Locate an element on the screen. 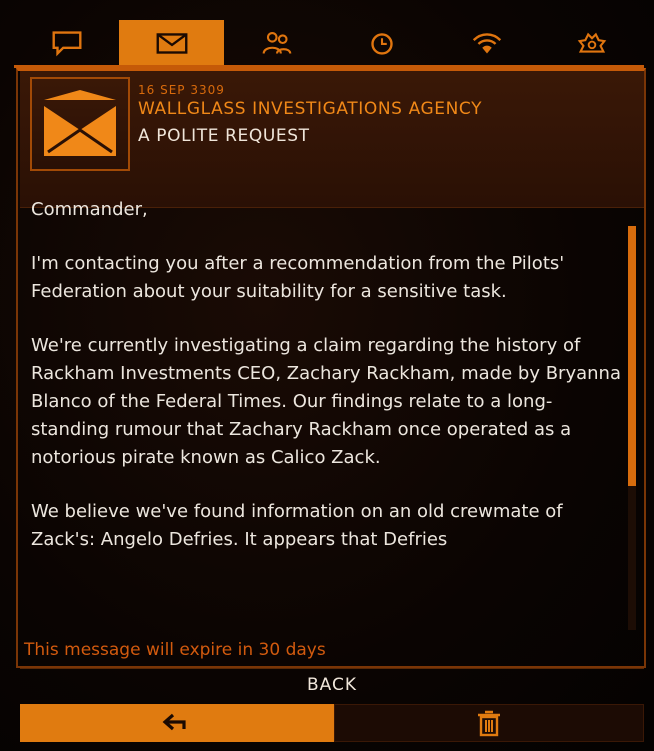 This screenshot has height=751, width=654. tab-network is located at coordinates (486, 44).